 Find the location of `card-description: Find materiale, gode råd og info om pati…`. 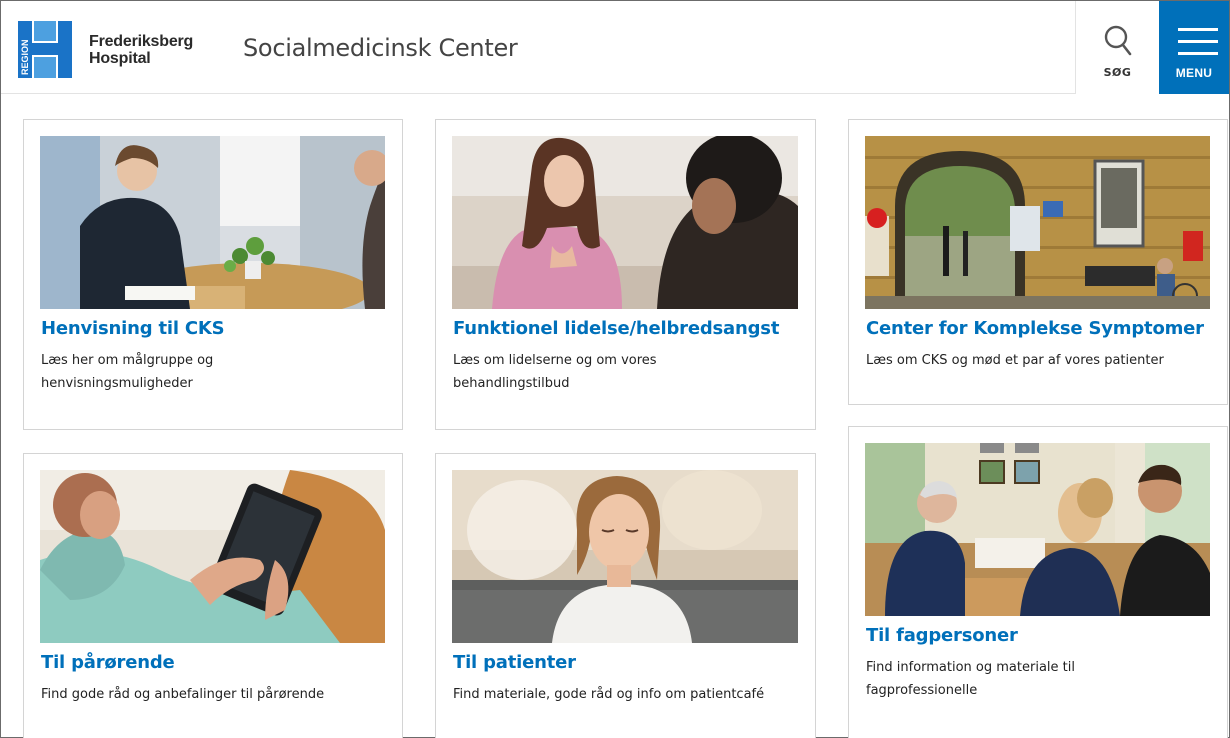

card-description: Find materiale, gode råd og info om pati… is located at coordinates (608, 694).